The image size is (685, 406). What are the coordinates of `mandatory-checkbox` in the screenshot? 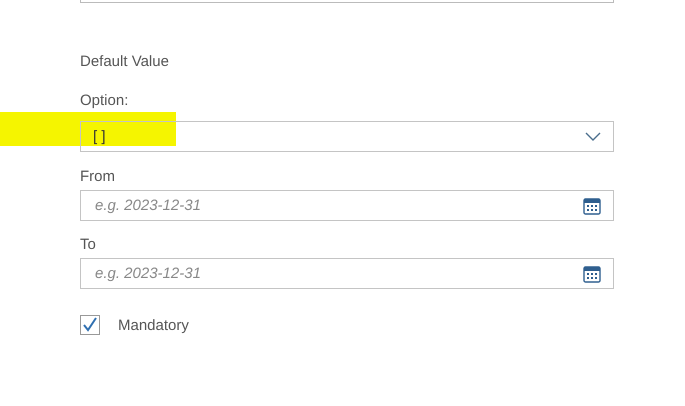 It's located at (90, 325).